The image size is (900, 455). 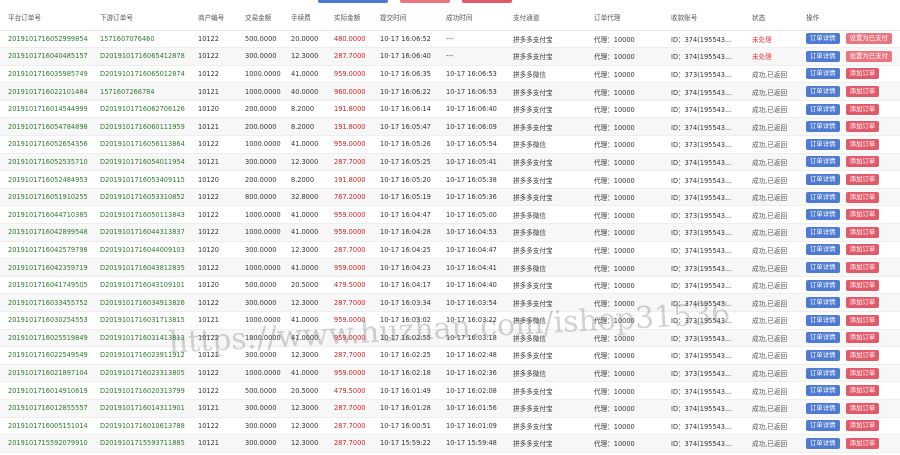 I want to click on cell-fee: 8.2000, so click(x=303, y=126).